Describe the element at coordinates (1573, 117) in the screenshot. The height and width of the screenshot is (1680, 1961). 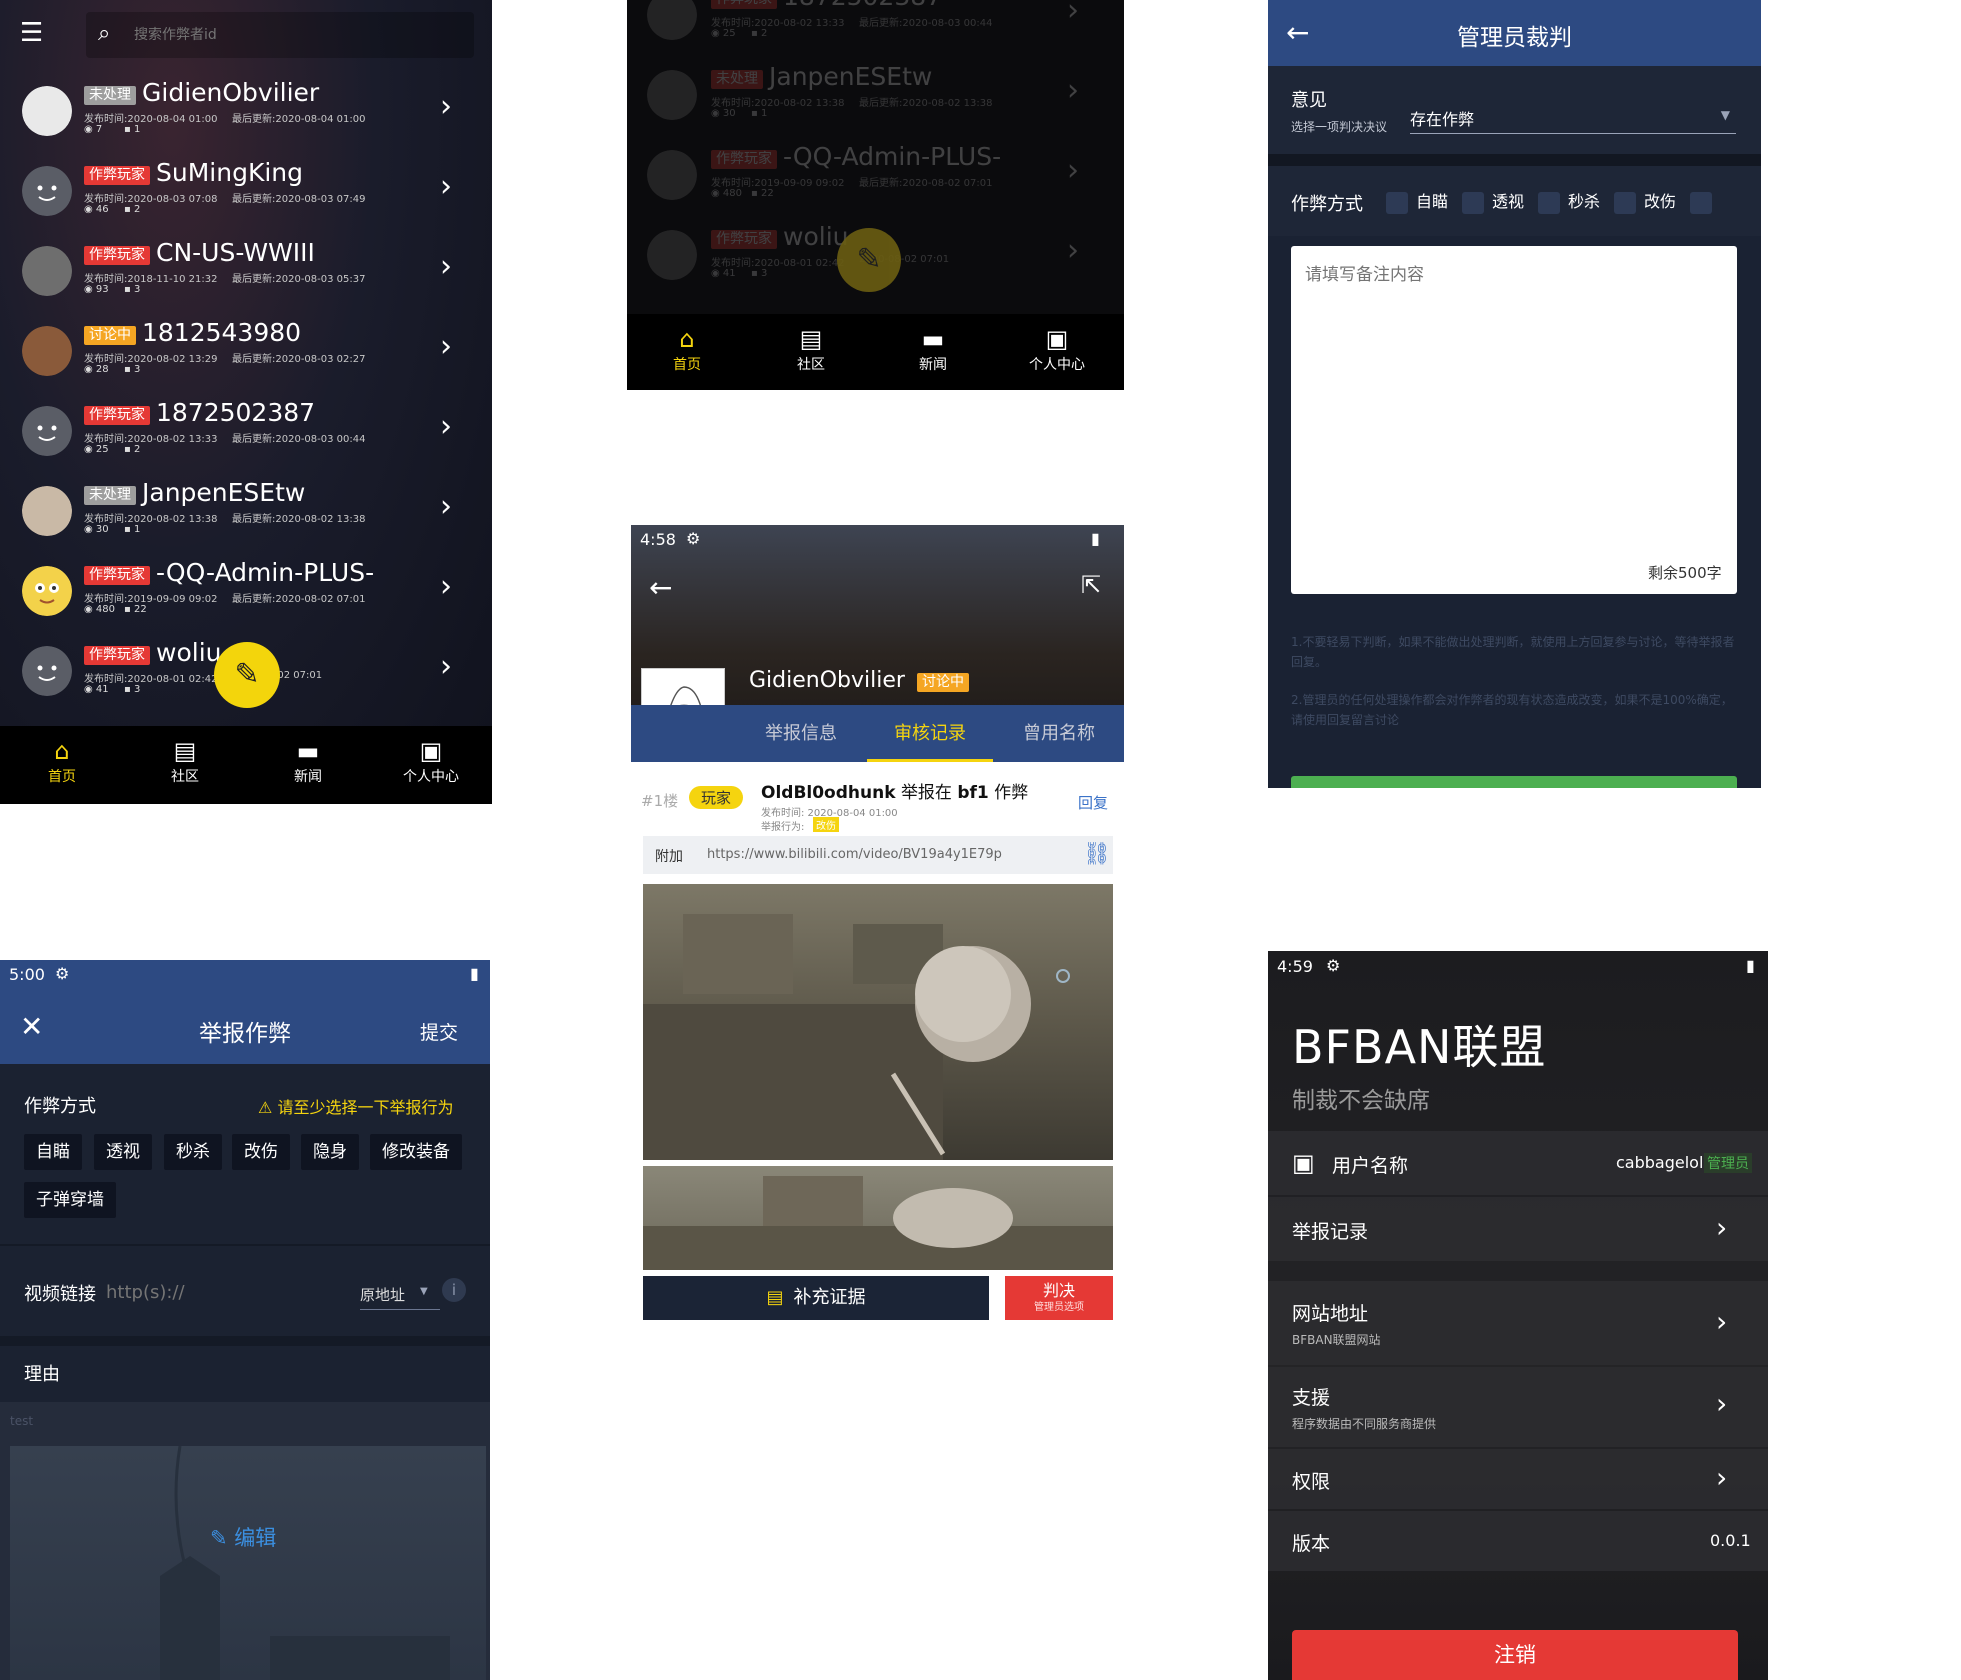
I see `opinion-select: 存在作弊 ▼` at that location.